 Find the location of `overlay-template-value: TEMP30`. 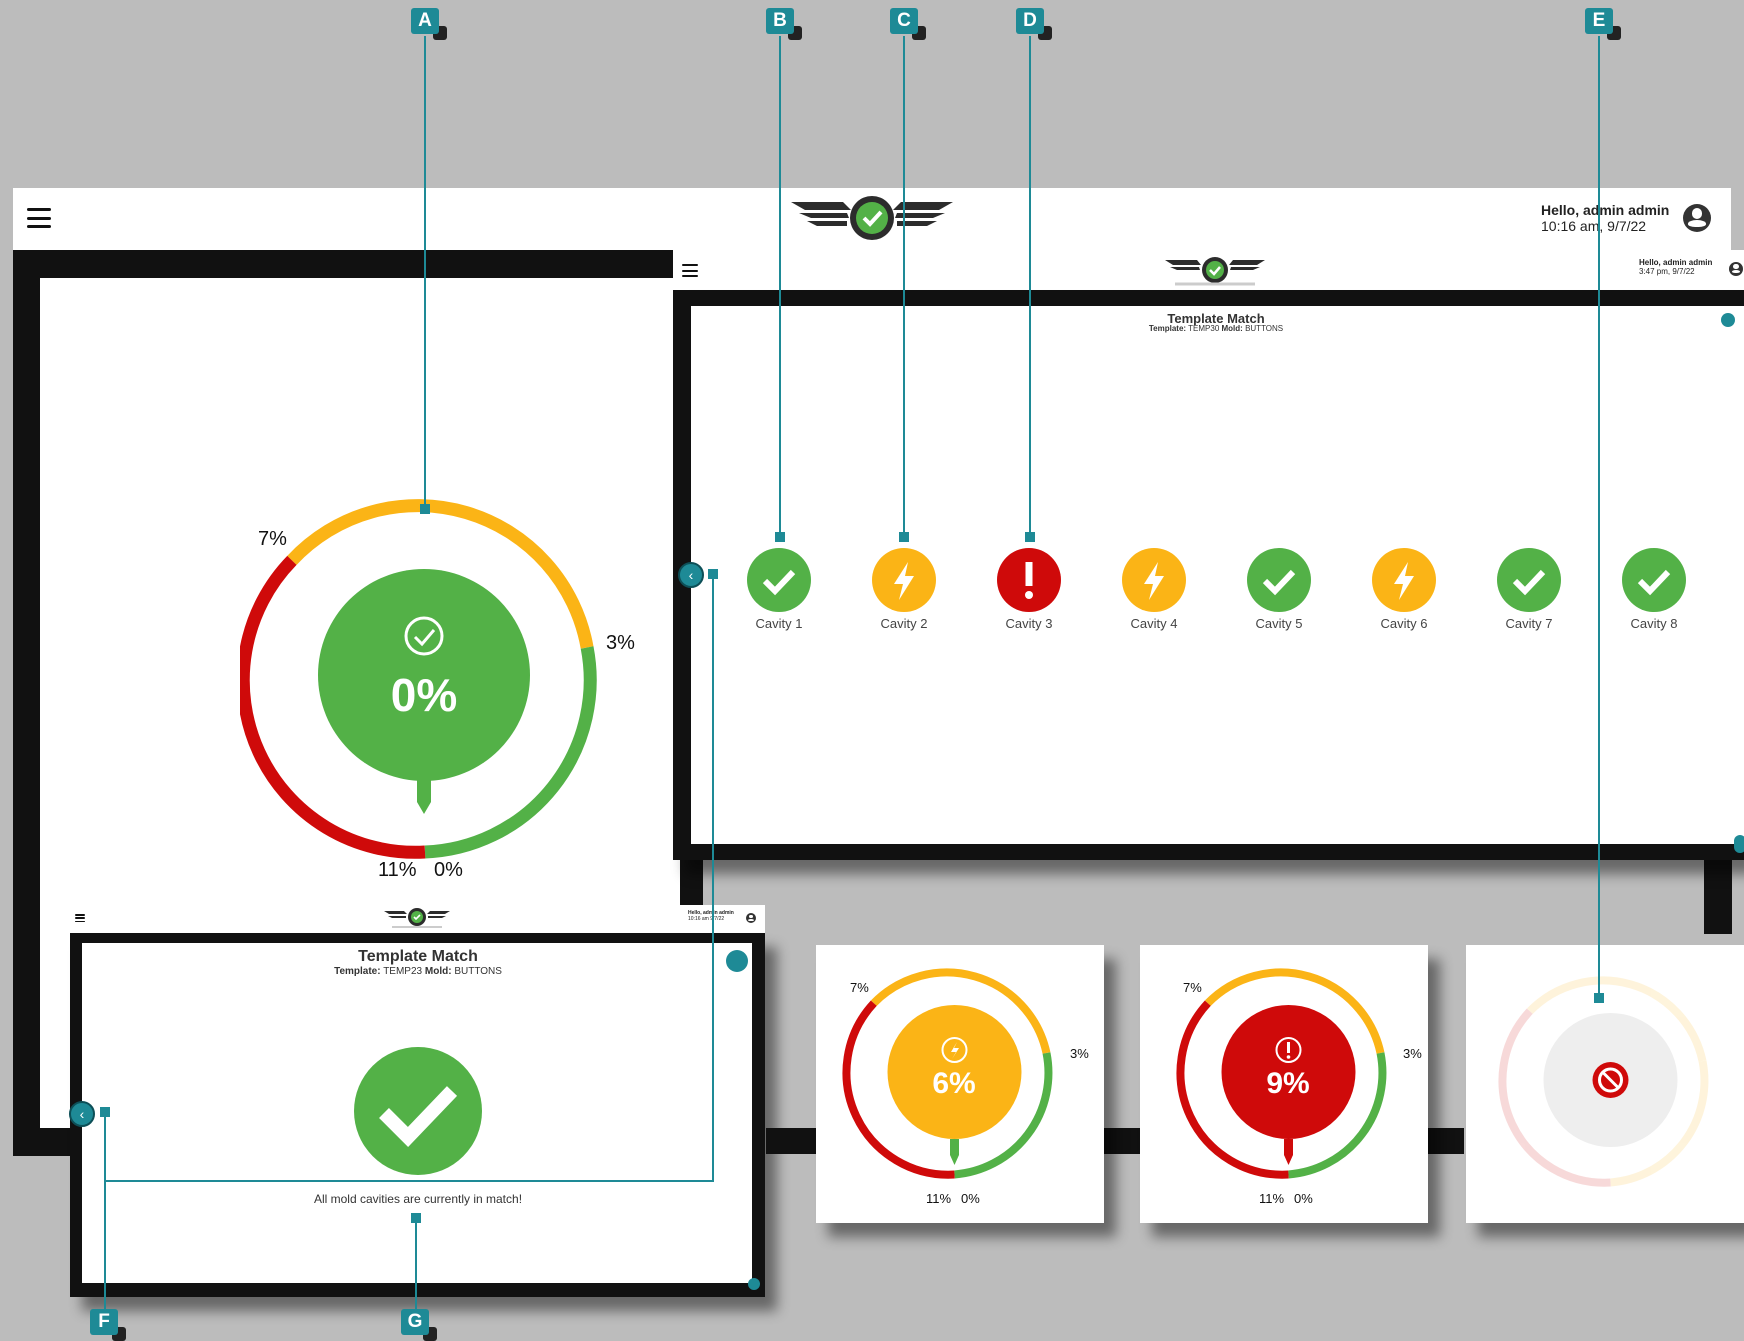

overlay-template-value: TEMP30 is located at coordinates (1204, 328).